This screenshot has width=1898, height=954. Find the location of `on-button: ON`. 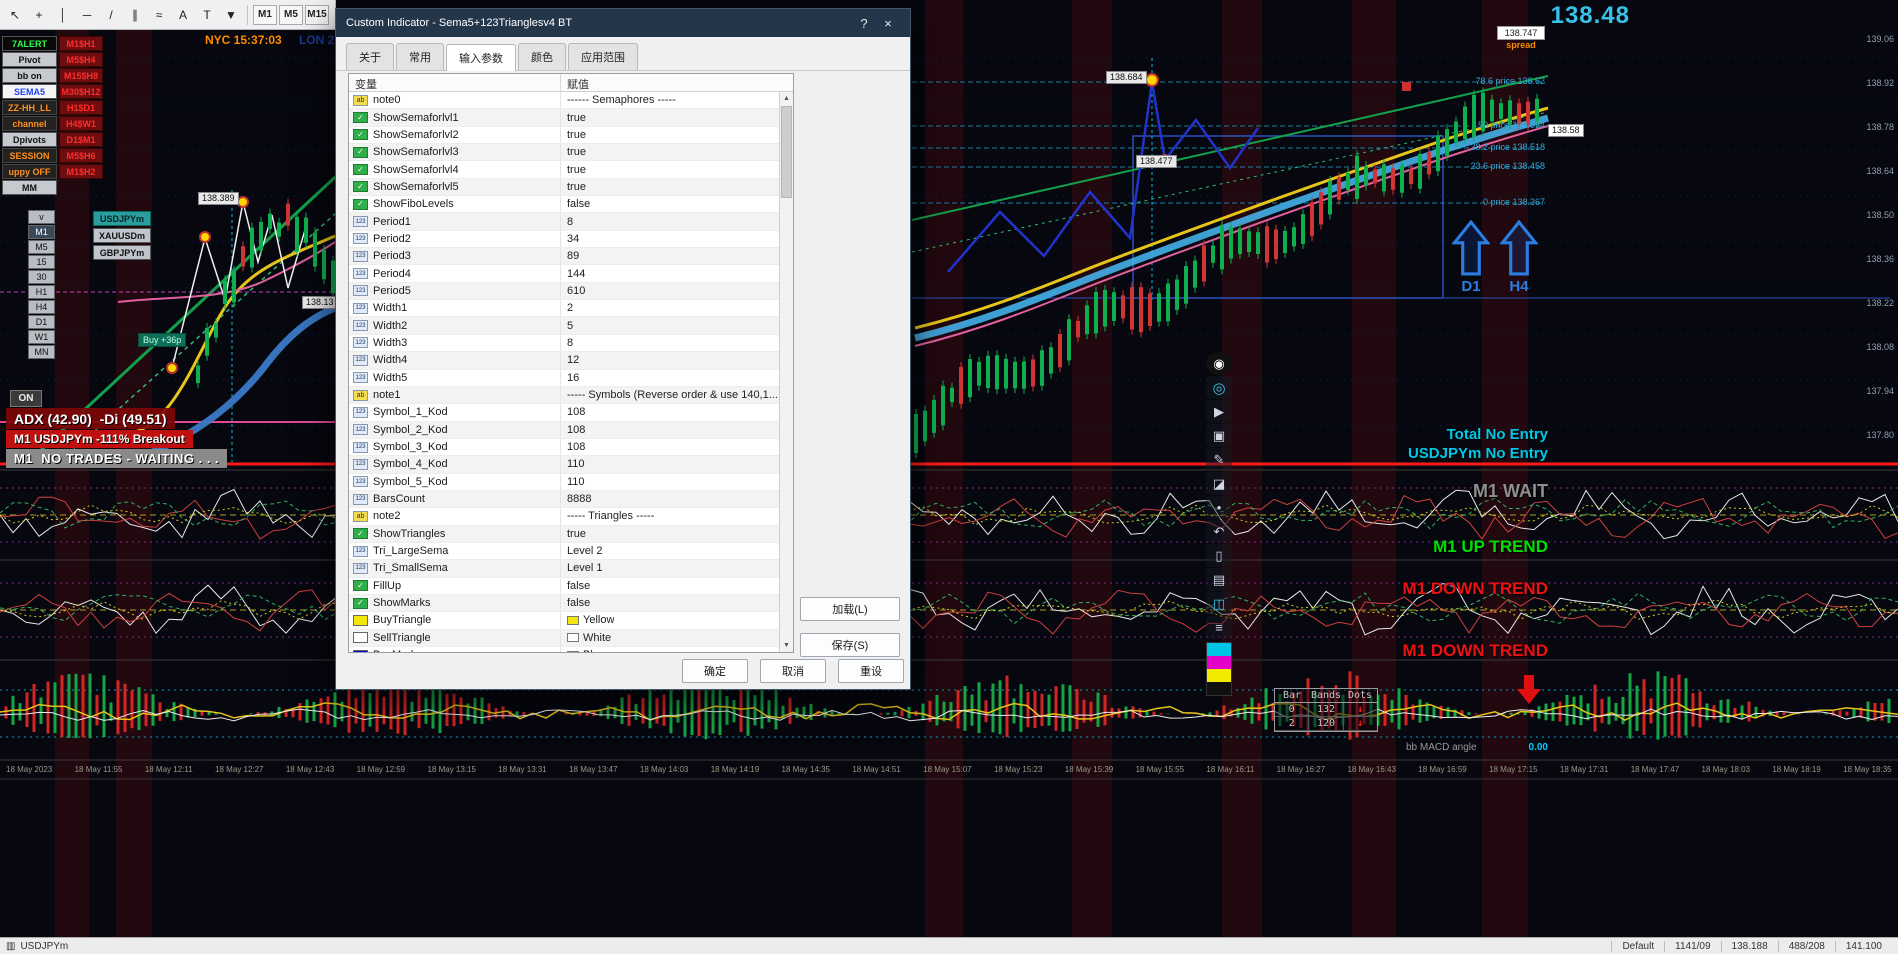

on-button: ON is located at coordinates (26, 398).